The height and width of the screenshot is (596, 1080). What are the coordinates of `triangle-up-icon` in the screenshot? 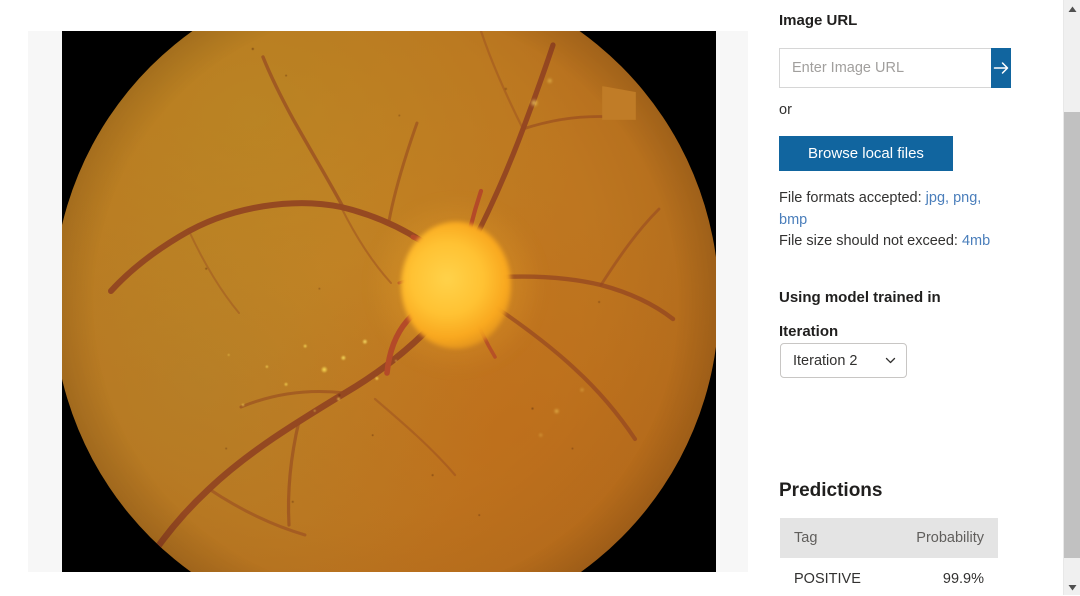 It's located at (1072, 9).